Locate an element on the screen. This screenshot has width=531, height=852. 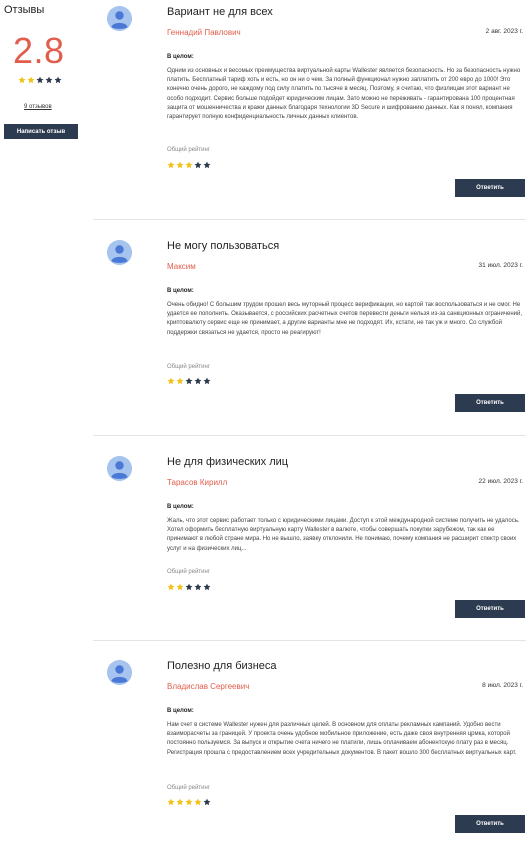
review-author: Геннадий Павлович is located at coordinates (204, 32).